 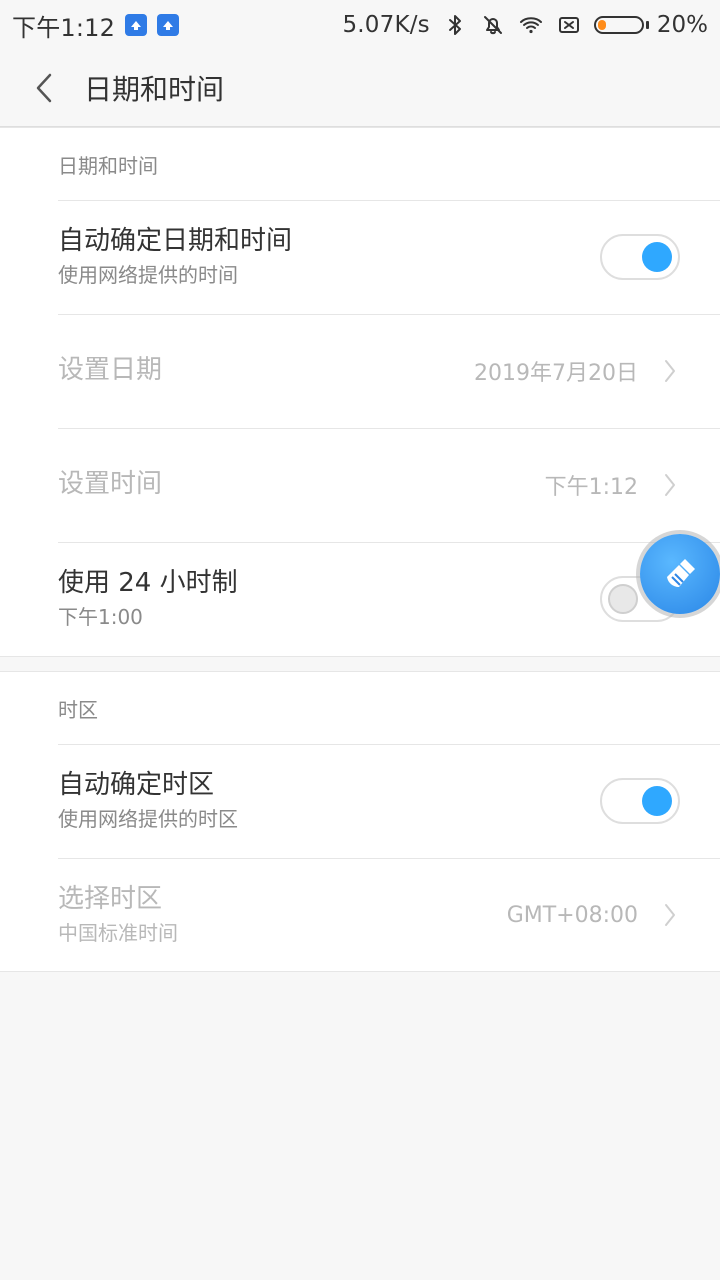 I want to click on row-title: 自动确定时区, so click(x=136, y=784).